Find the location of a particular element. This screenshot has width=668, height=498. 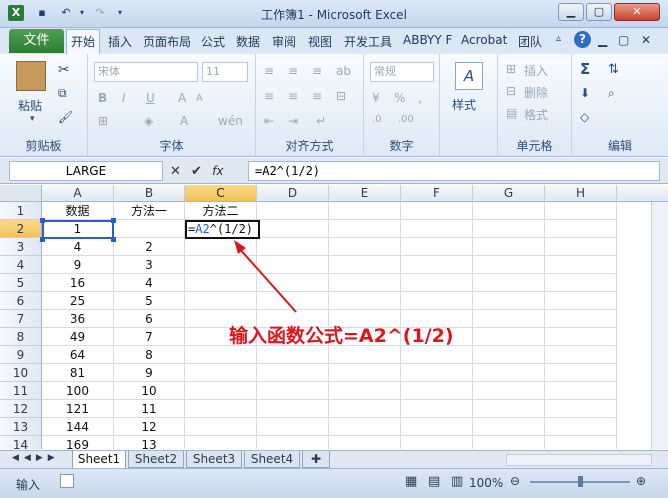

normal-view-icon: ▦ is located at coordinates (411, 481).